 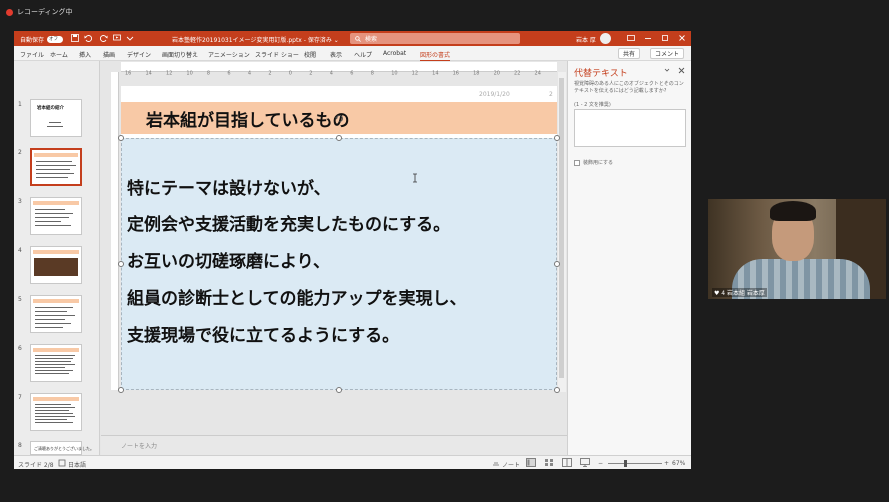 What do you see at coordinates (531, 462) in the screenshot?
I see `normal-view-icon` at bounding box center [531, 462].